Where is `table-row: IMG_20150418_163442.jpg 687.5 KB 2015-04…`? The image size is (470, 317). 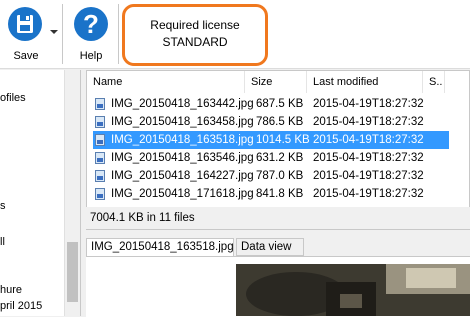 table-row: IMG_20150418_163442.jpg 687.5 KB 2015-04… is located at coordinates (271, 104).